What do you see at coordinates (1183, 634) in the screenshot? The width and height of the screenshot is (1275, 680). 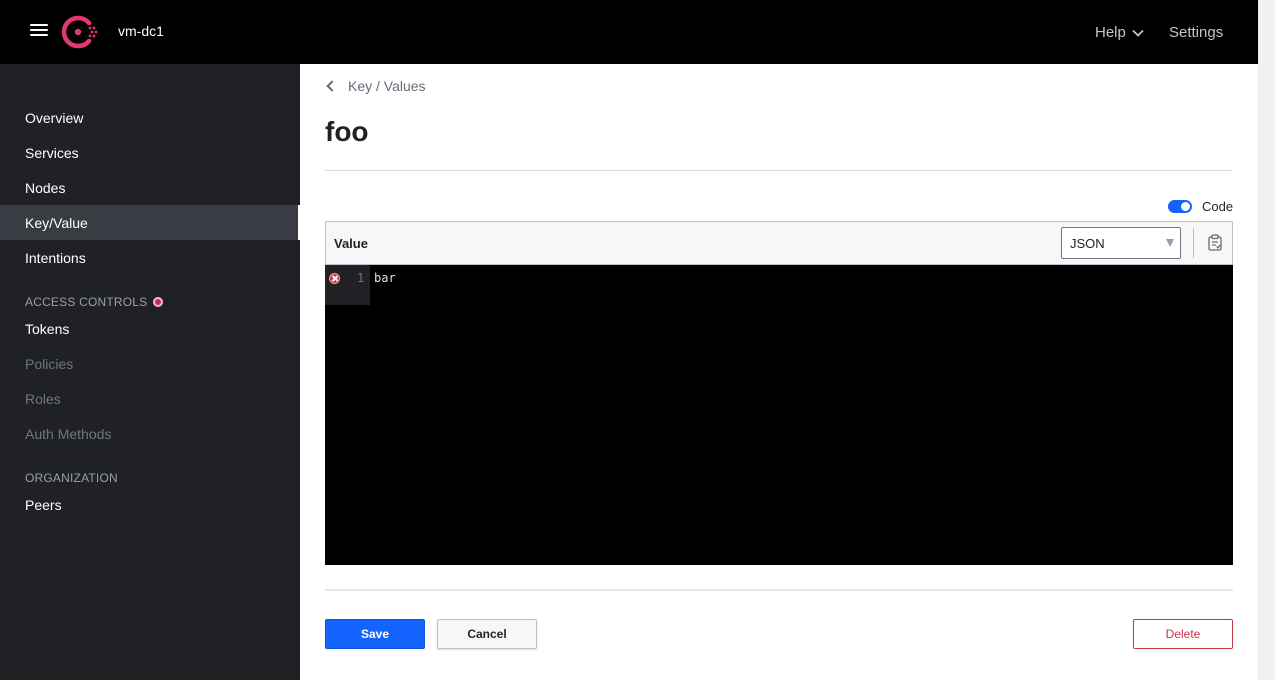 I see `delete-button: Delete` at bounding box center [1183, 634].